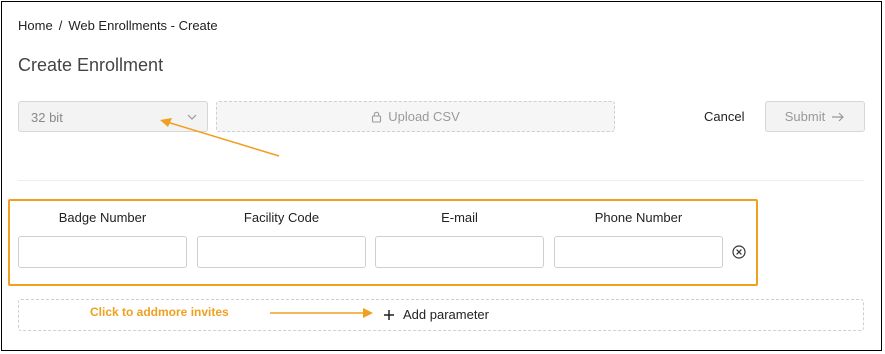 The image size is (885, 354). I want to click on annotation-hint-text: Click to addmore invites, so click(159, 312).